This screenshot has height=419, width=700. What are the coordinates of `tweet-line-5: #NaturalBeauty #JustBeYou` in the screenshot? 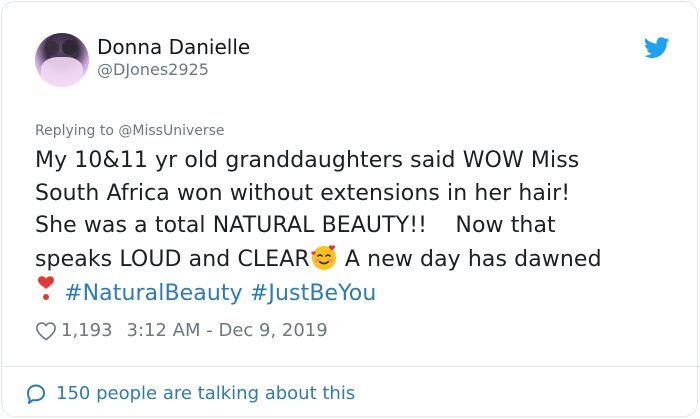 It's located at (355, 291).